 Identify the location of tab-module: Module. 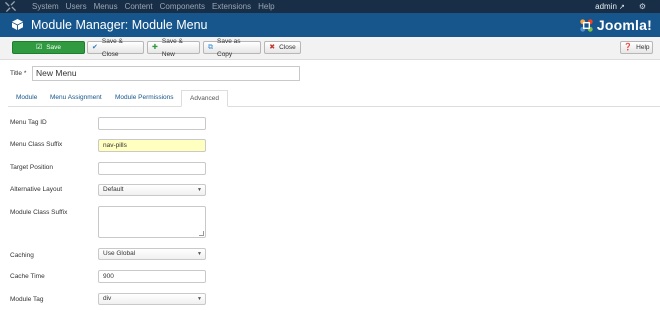
(26, 98).